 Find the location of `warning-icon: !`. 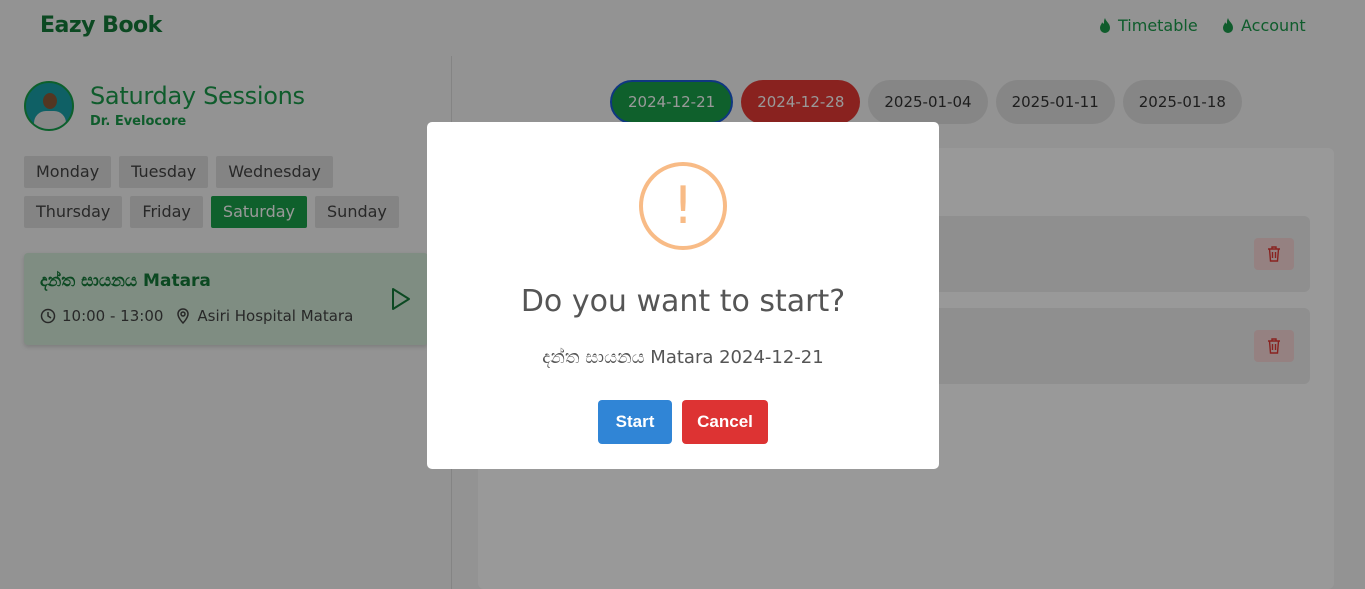

warning-icon: ! is located at coordinates (683, 206).